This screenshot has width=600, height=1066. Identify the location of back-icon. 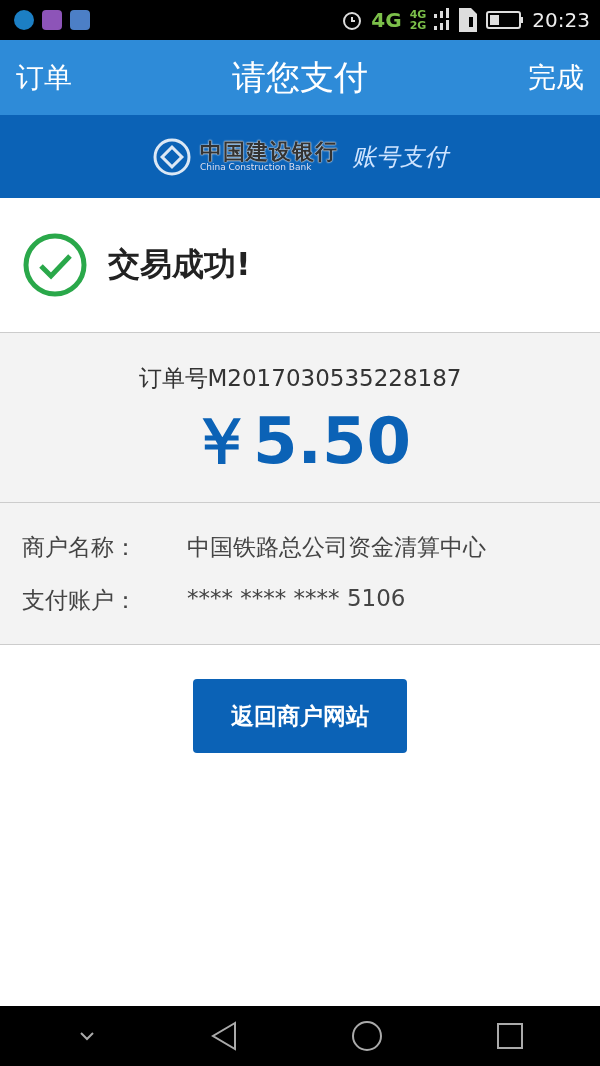
(223, 1036).